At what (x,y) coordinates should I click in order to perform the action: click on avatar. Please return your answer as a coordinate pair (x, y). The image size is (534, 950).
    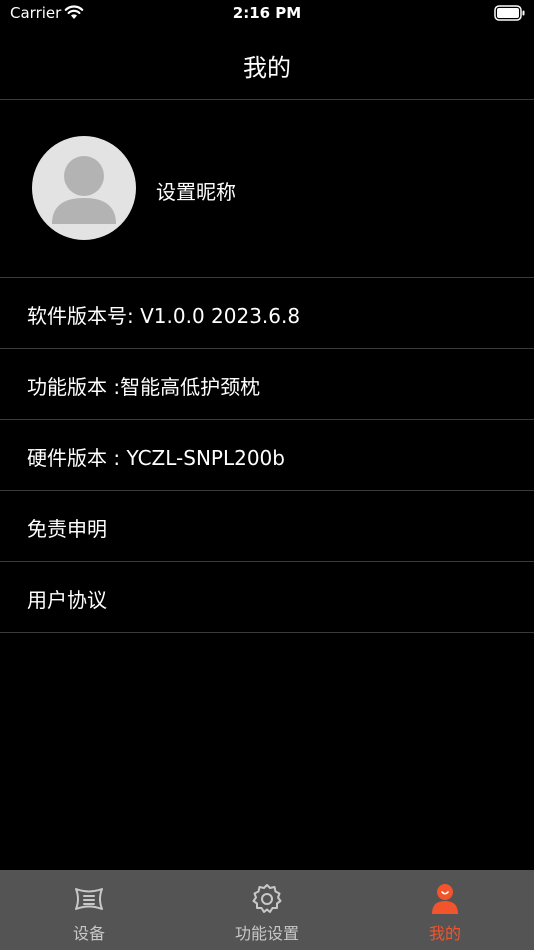
    Looking at the image, I should click on (84, 188).